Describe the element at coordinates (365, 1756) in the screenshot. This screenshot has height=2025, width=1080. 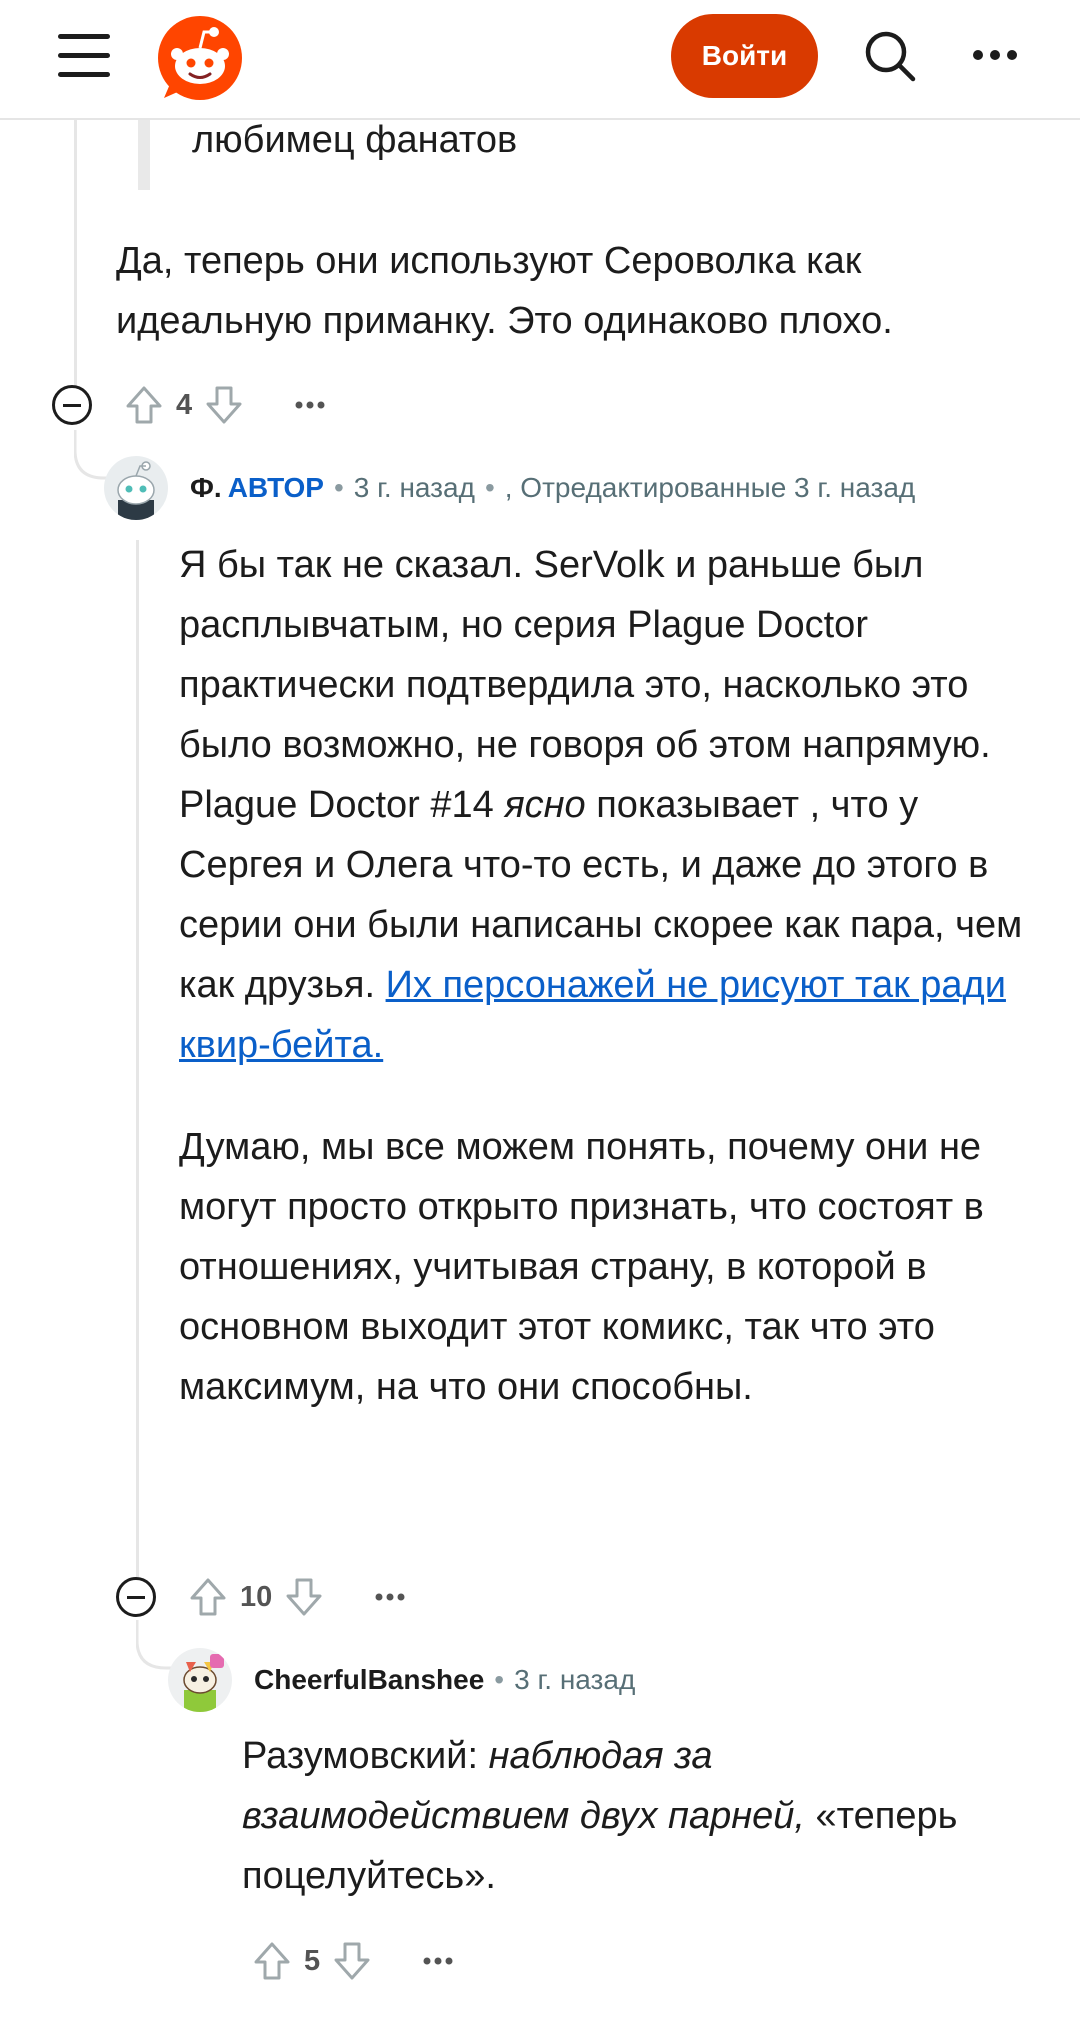
I see `text-run: Разумовский:` at that location.